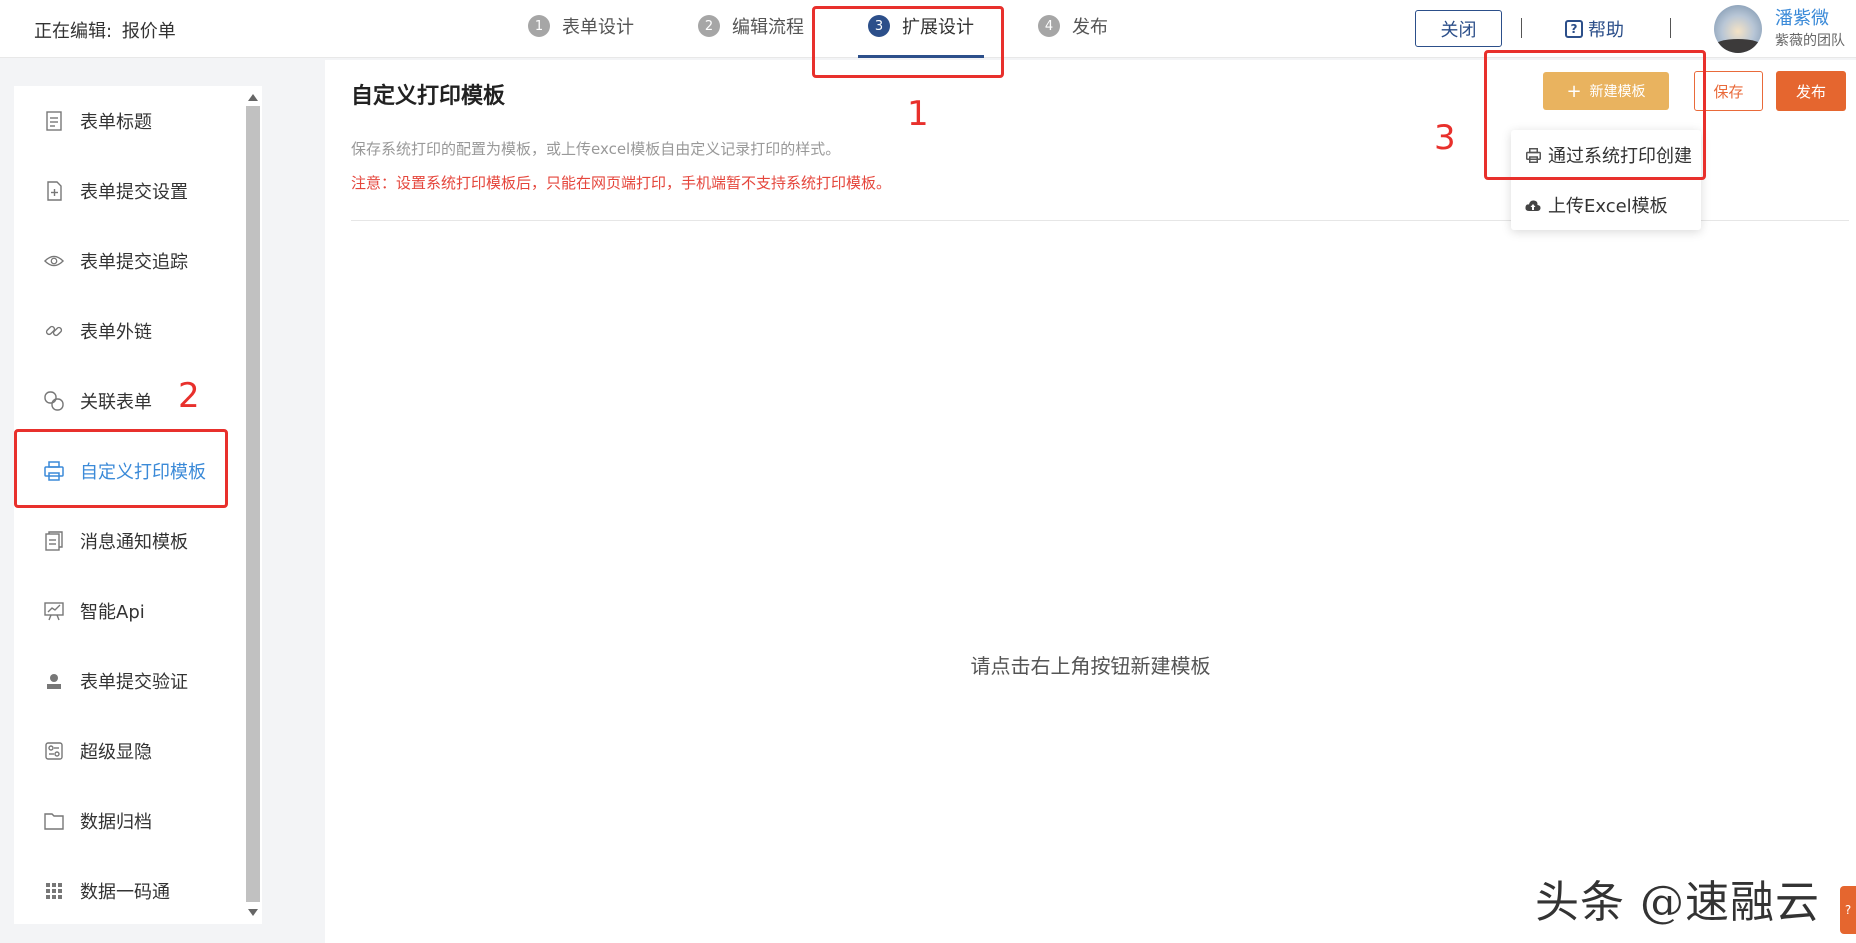  I want to click on step-number: 4, so click(1049, 26).